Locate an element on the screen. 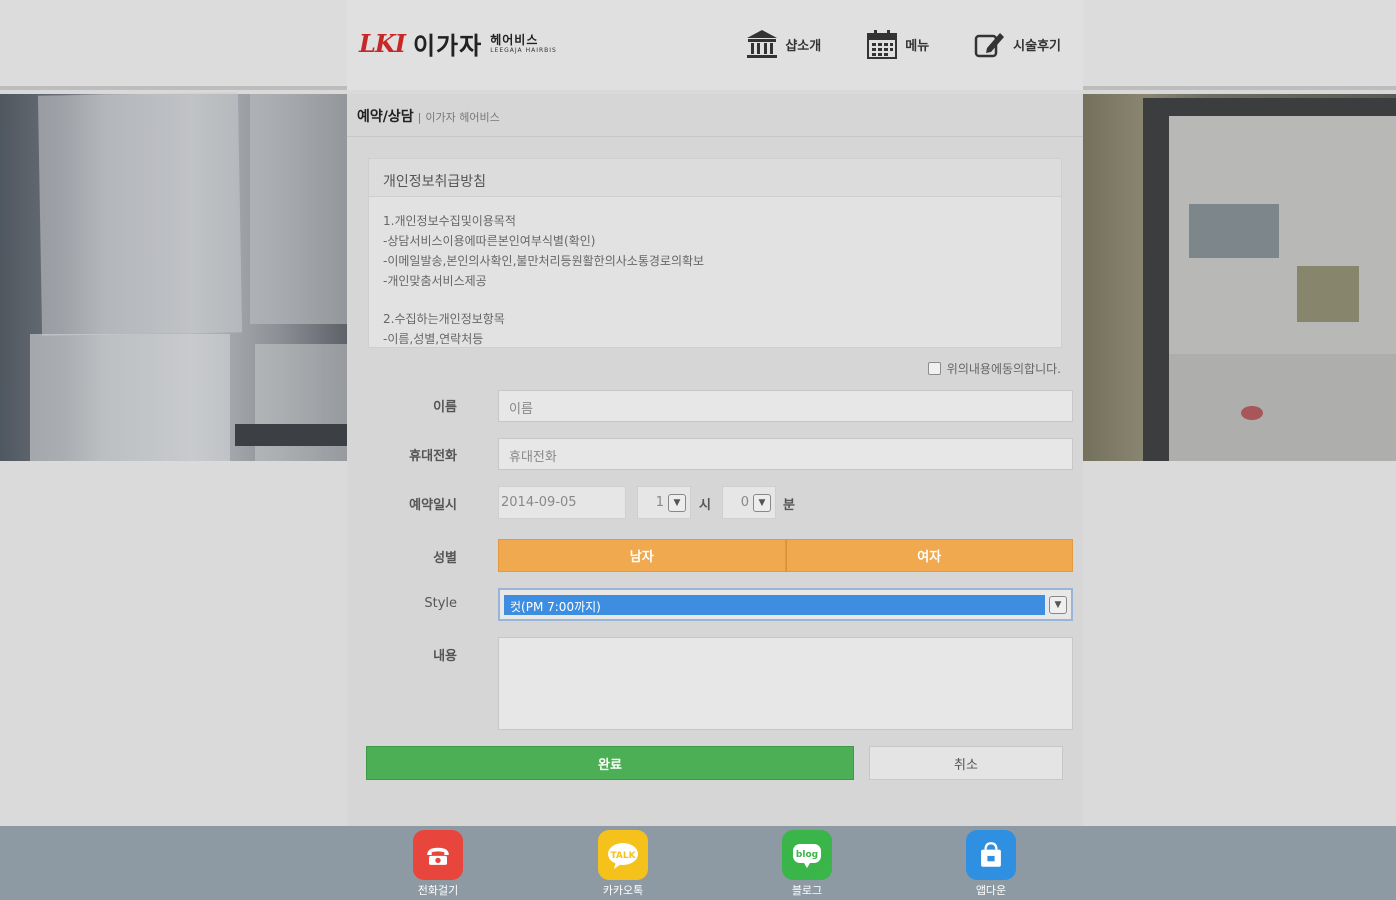 This screenshot has width=1396, height=900. nav-label: 시술후기 is located at coordinates (1037, 46).